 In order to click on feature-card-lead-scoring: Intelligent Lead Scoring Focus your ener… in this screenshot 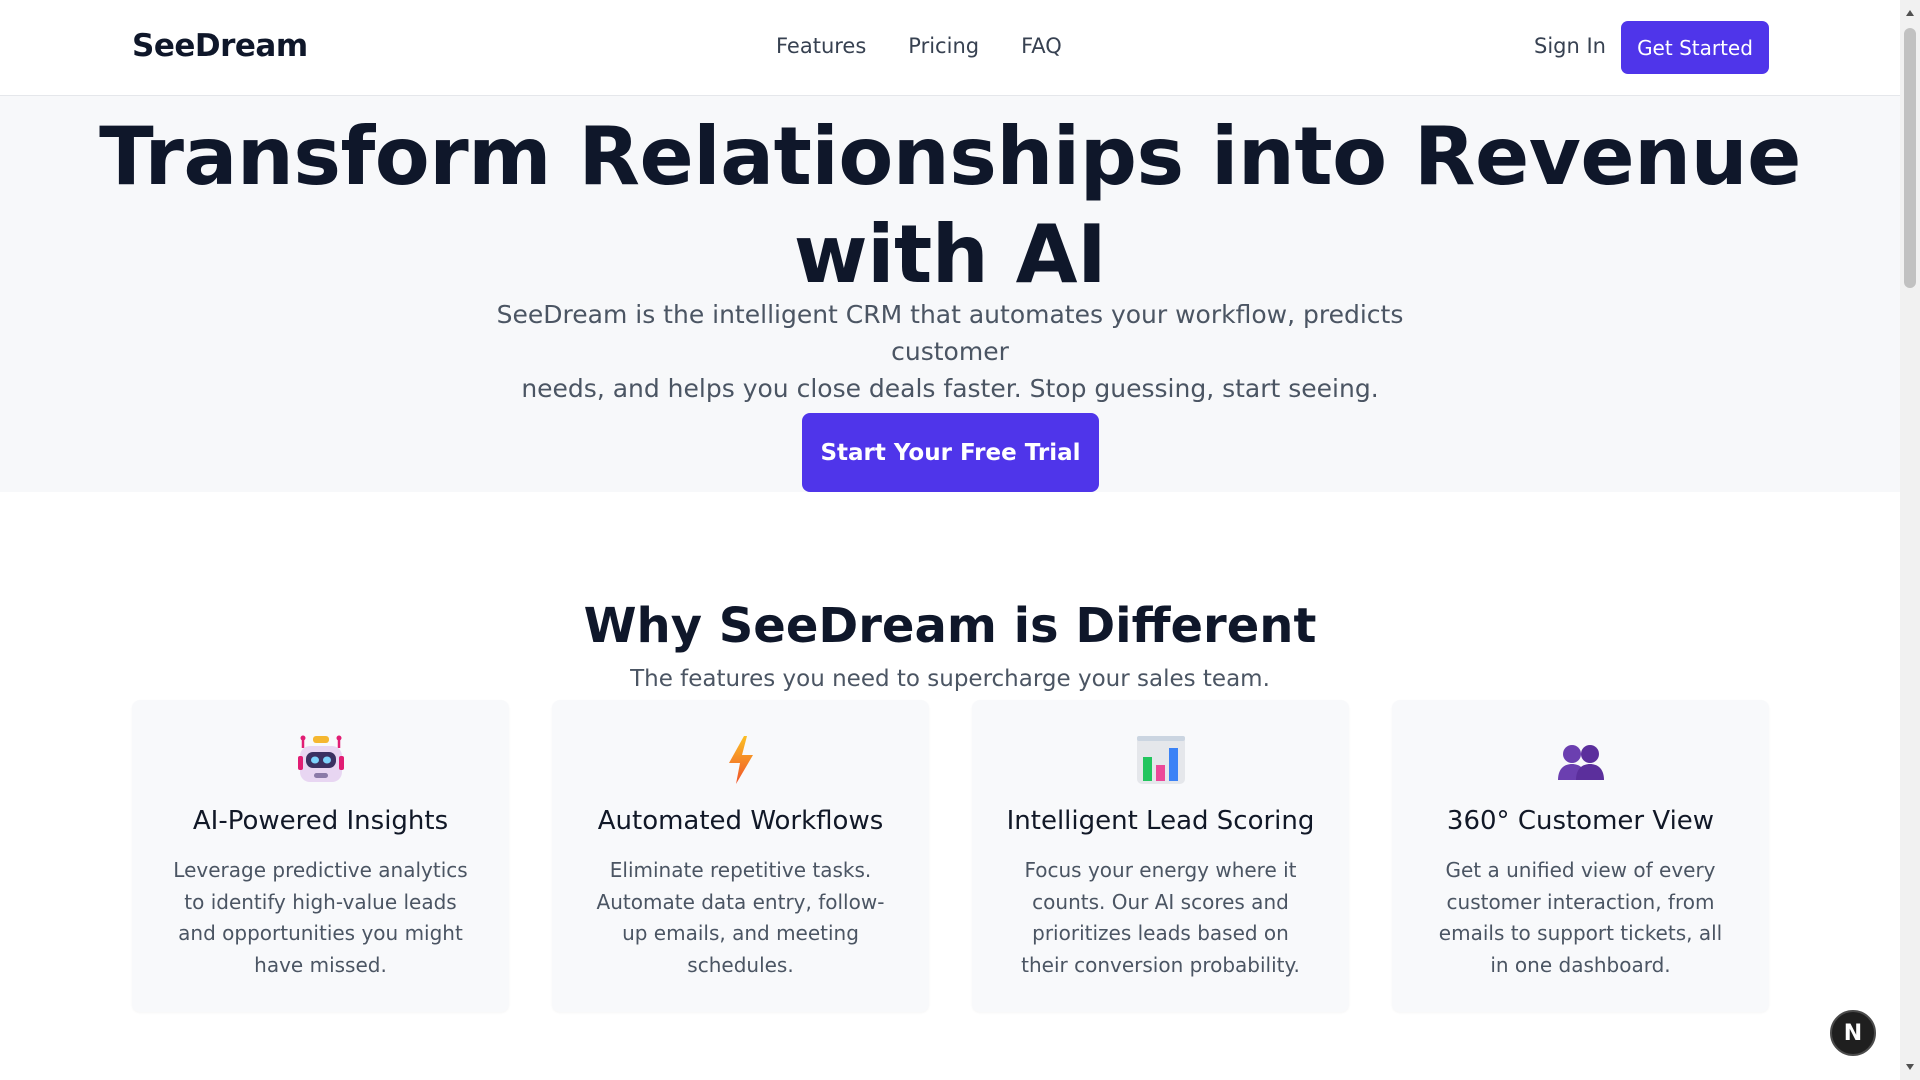, I will do `click(1160, 856)`.